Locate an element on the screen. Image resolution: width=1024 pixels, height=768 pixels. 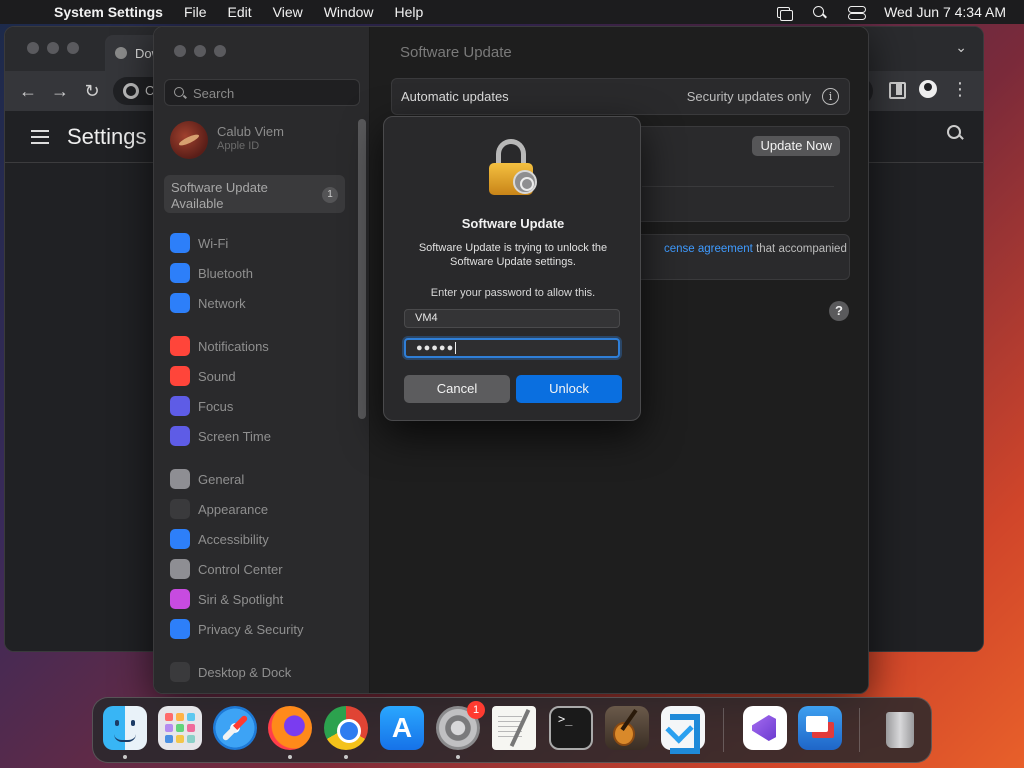
spotlight-search-icon is located at coordinates (820, 12).